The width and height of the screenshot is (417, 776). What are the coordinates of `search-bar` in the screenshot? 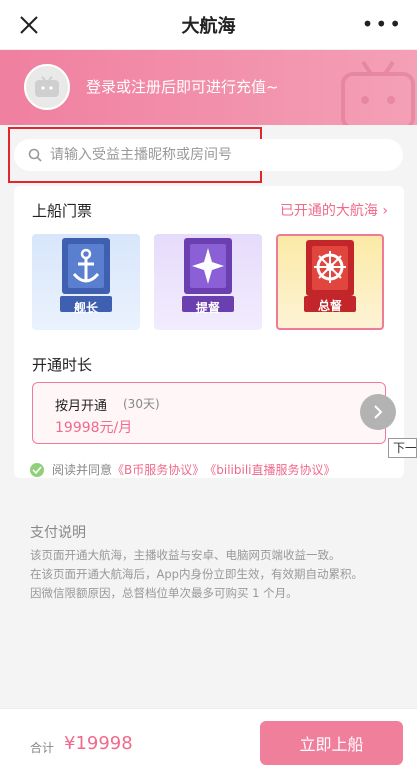 It's located at (208, 155).